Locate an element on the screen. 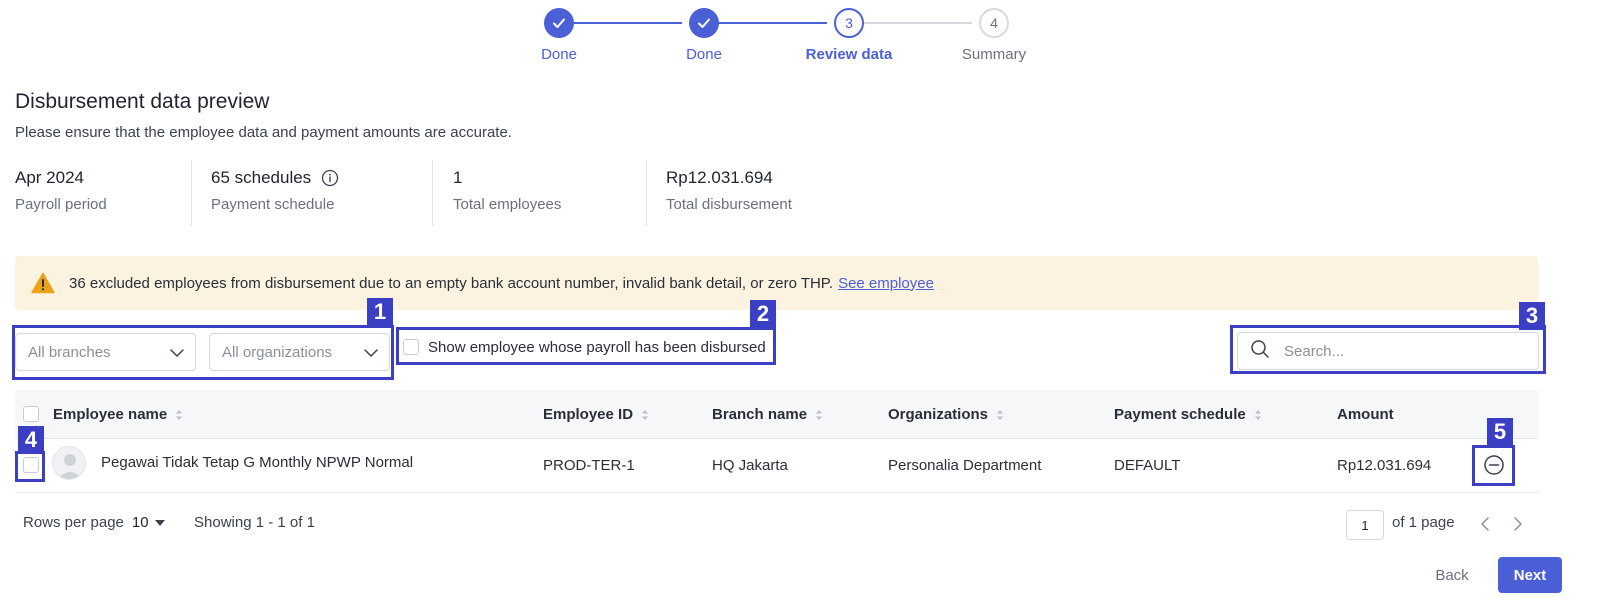  step-4: 4 Summary is located at coordinates (994, 35).